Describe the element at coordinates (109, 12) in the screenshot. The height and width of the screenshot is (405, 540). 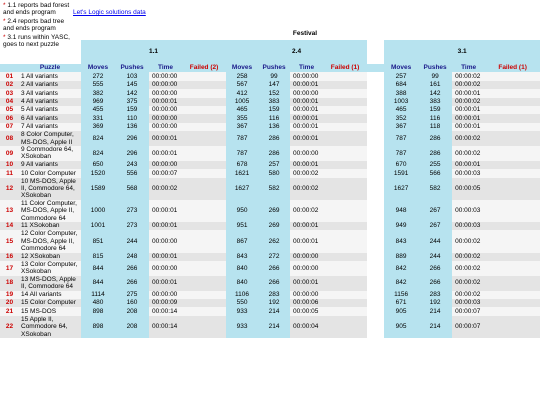
I see `solutions-data-link: Let's Logic solutions data` at that location.